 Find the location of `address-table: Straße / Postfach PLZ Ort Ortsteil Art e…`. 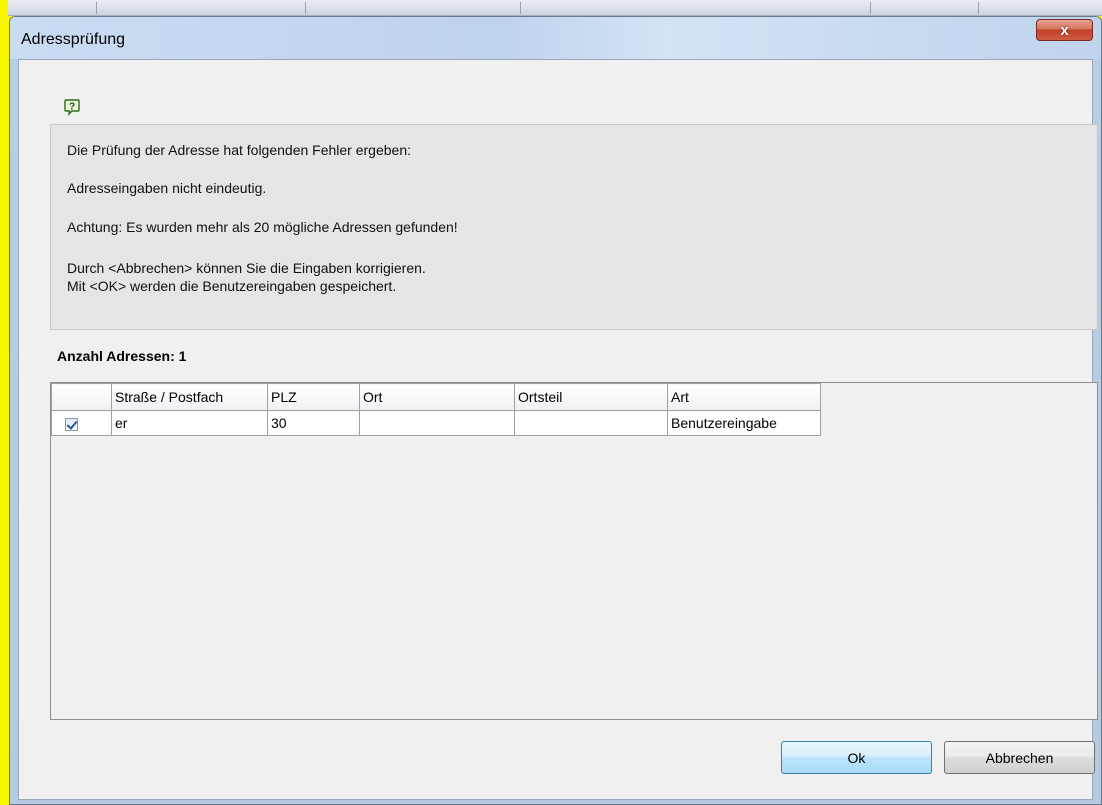

address-table: Straße / Postfach PLZ Ort Ortsteil Art e… is located at coordinates (436, 409).